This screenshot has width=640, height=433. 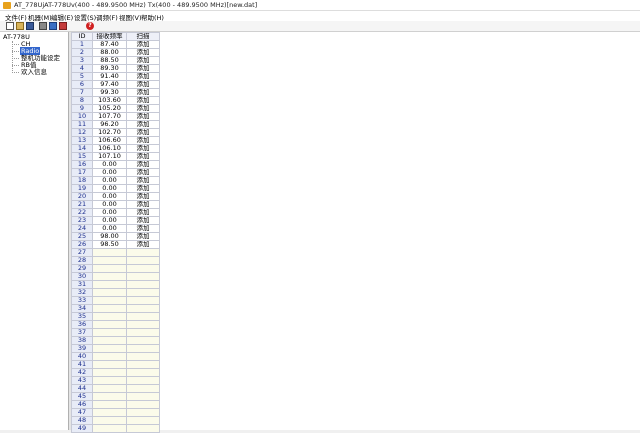 What do you see at coordinates (115, 372) in the screenshot?
I see `table-row: 42` at bounding box center [115, 372].